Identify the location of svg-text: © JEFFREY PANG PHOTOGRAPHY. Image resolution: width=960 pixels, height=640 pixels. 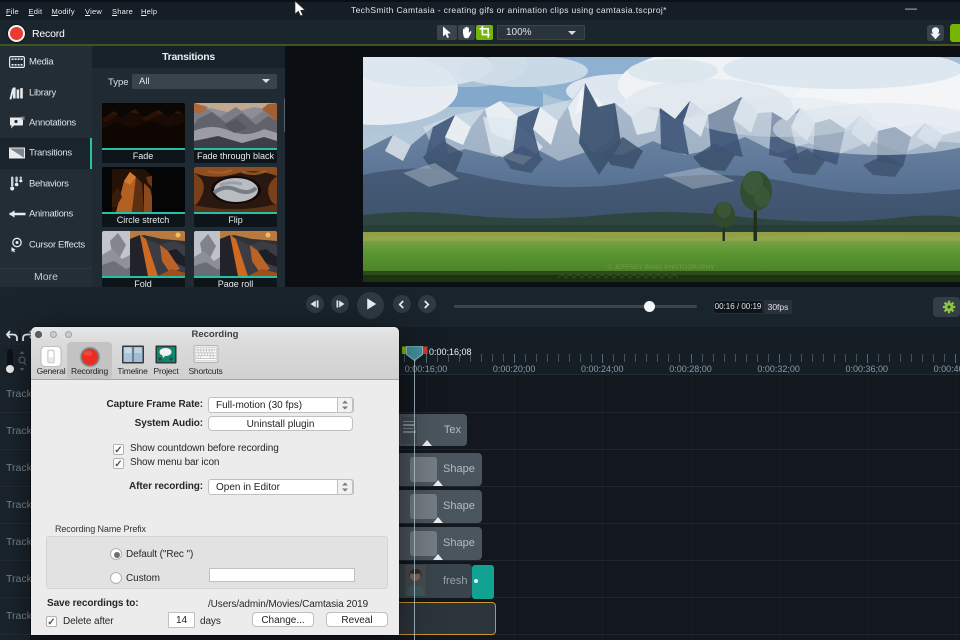
(661, 267).